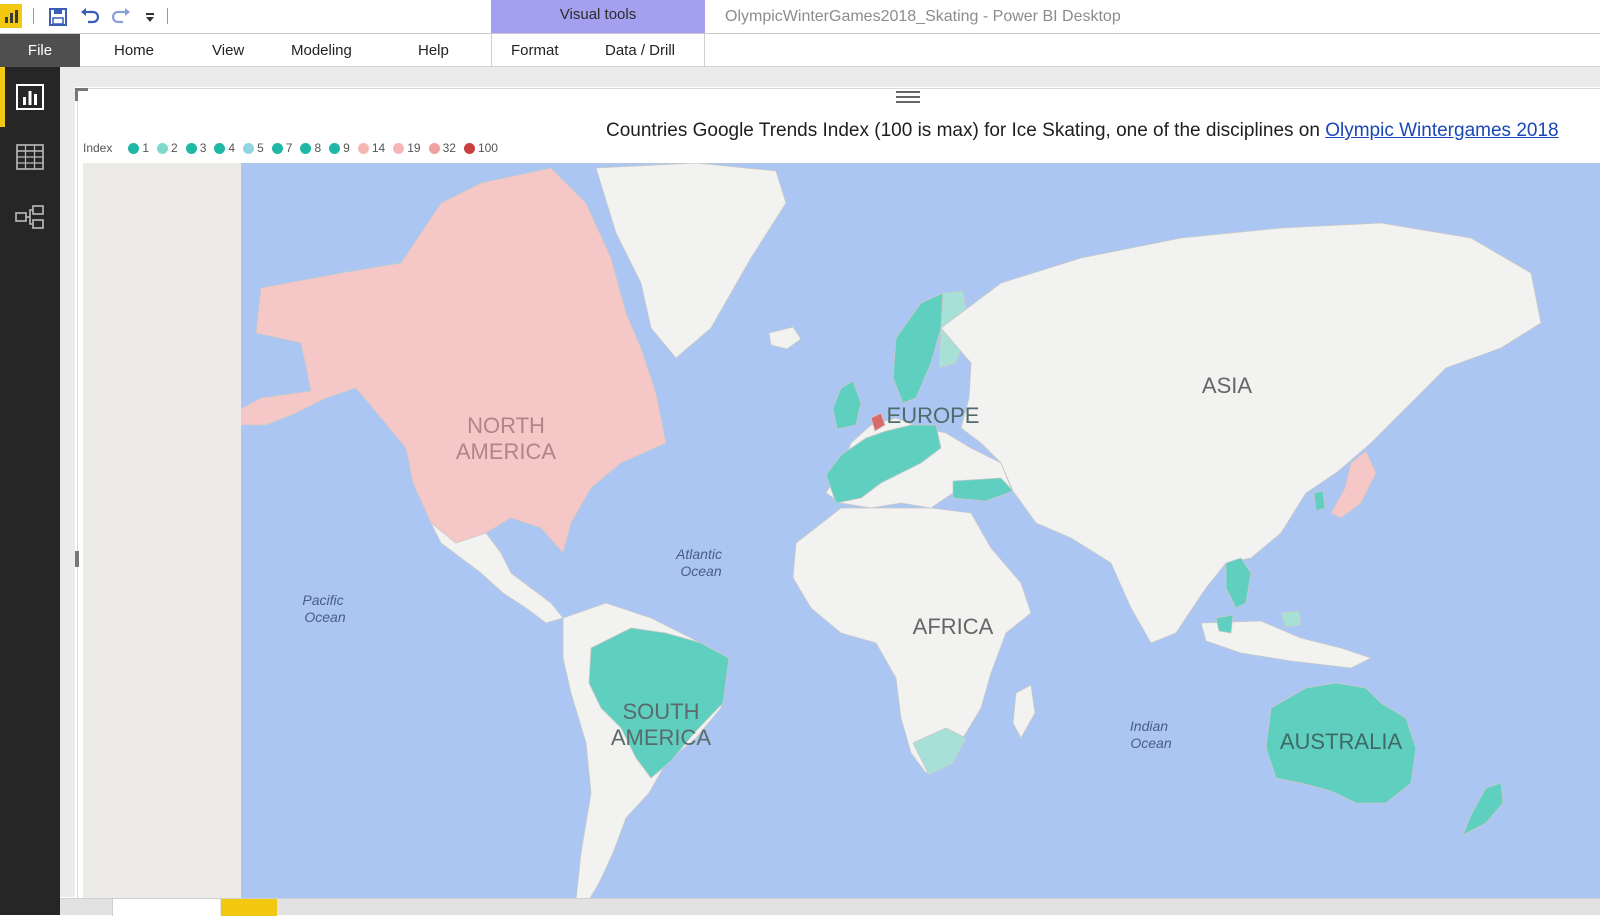 This screenshot has height=916, width=1600. What do you see at coordinates (830, 907) in the screenshot?
I see `page-tabs-bar` at bounding box center [830, 907].